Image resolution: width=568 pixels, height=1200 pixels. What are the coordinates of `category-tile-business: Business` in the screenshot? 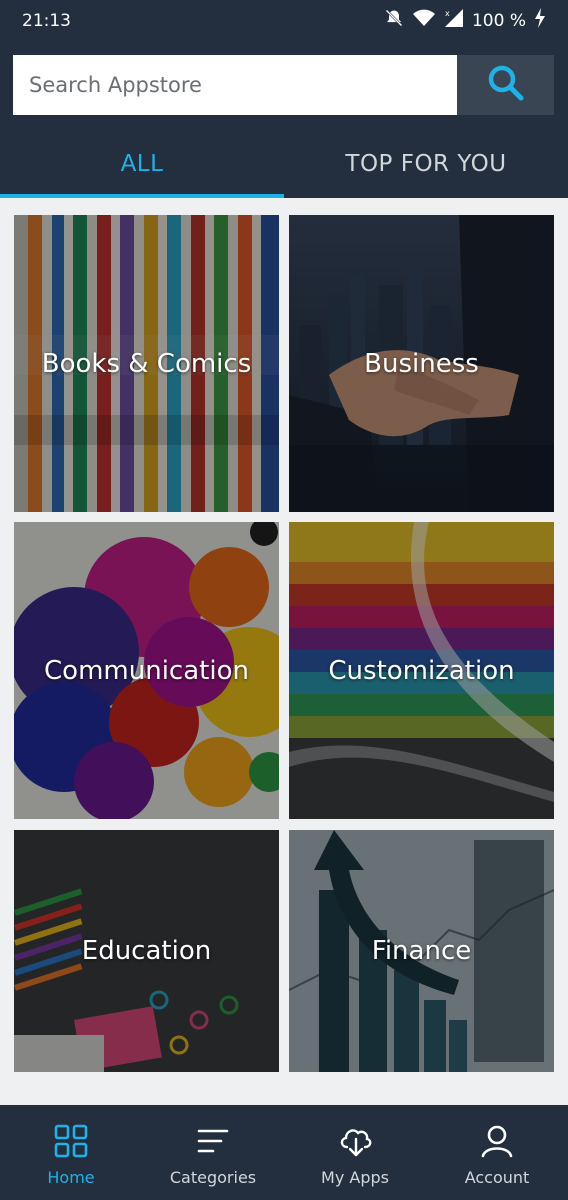 It's located at (421, 363).